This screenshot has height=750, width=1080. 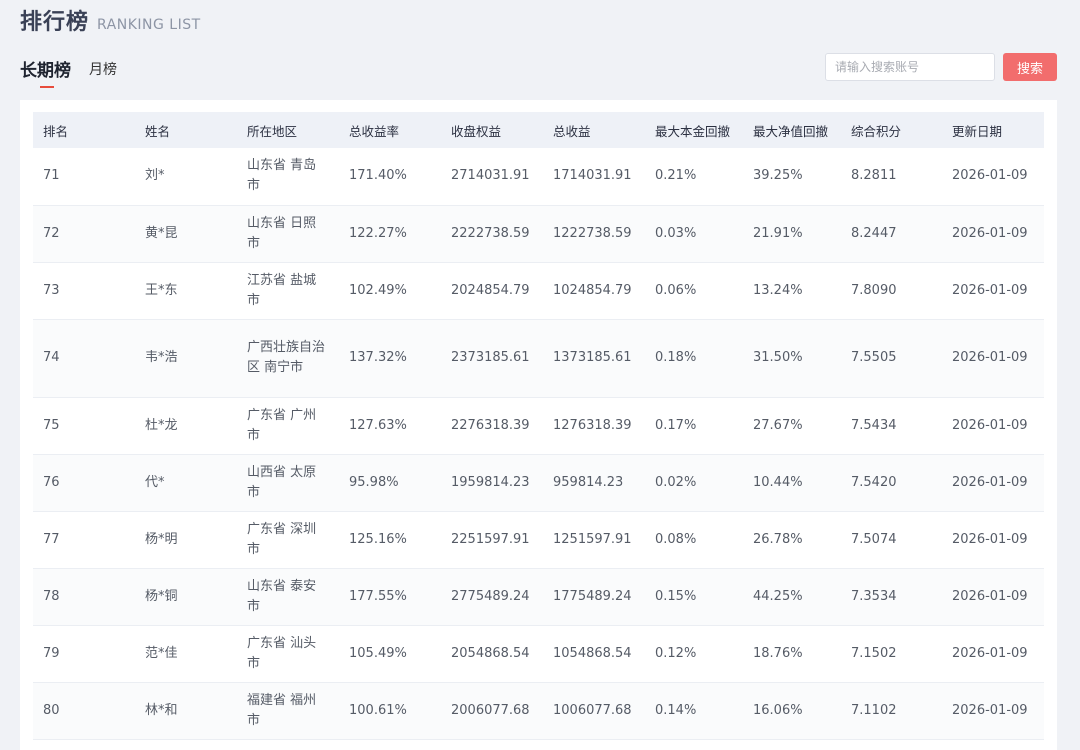 I want to click on total-profit-cell: 1714031.91, so click(x=594, y=177).